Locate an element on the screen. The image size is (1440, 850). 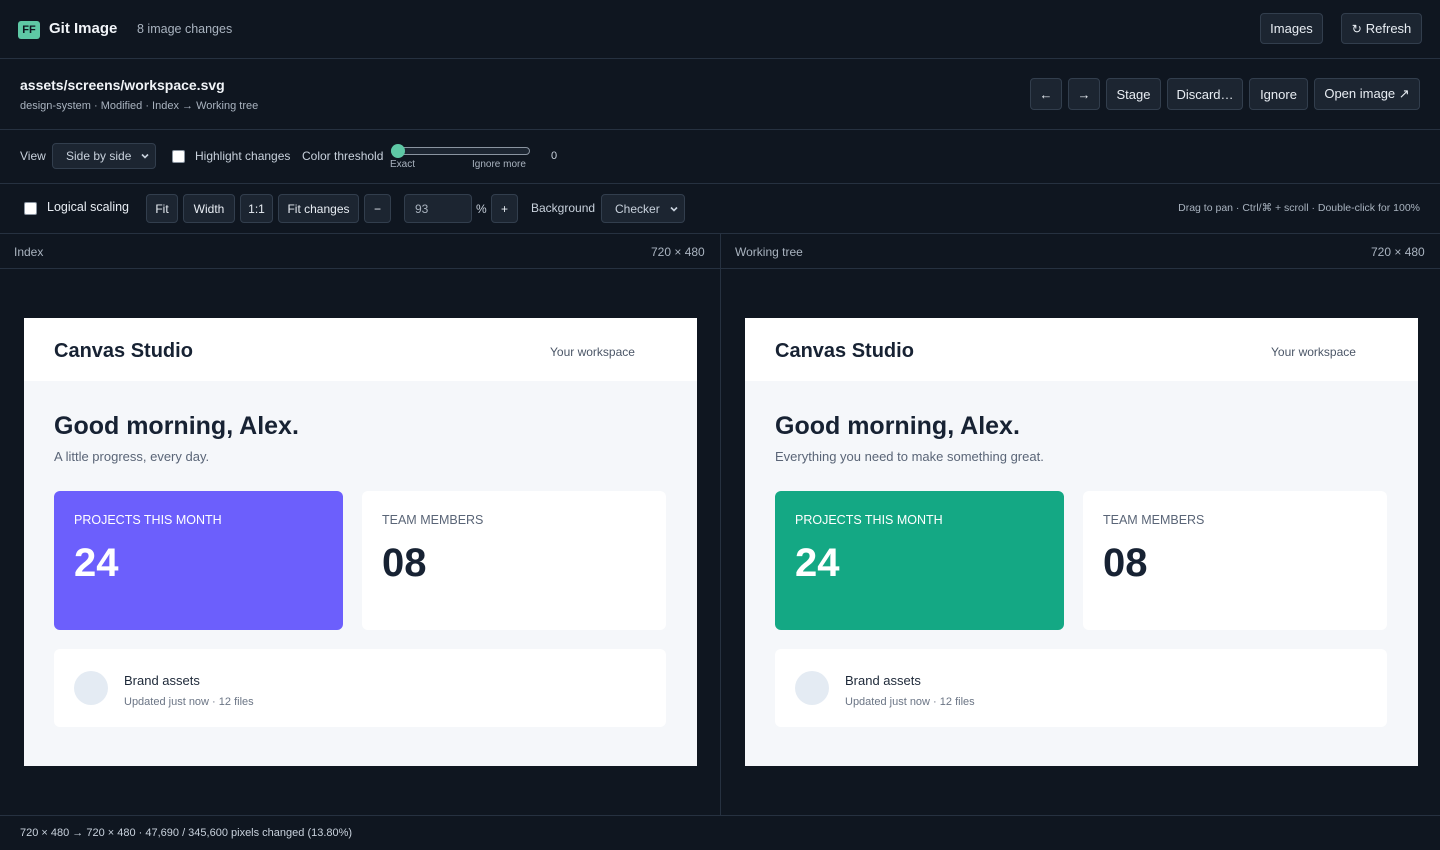
stage-button: Stage is located at coordinates (1133, 94).